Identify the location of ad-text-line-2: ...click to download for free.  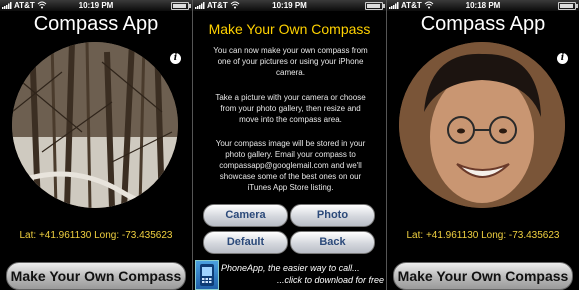
(330, 280).